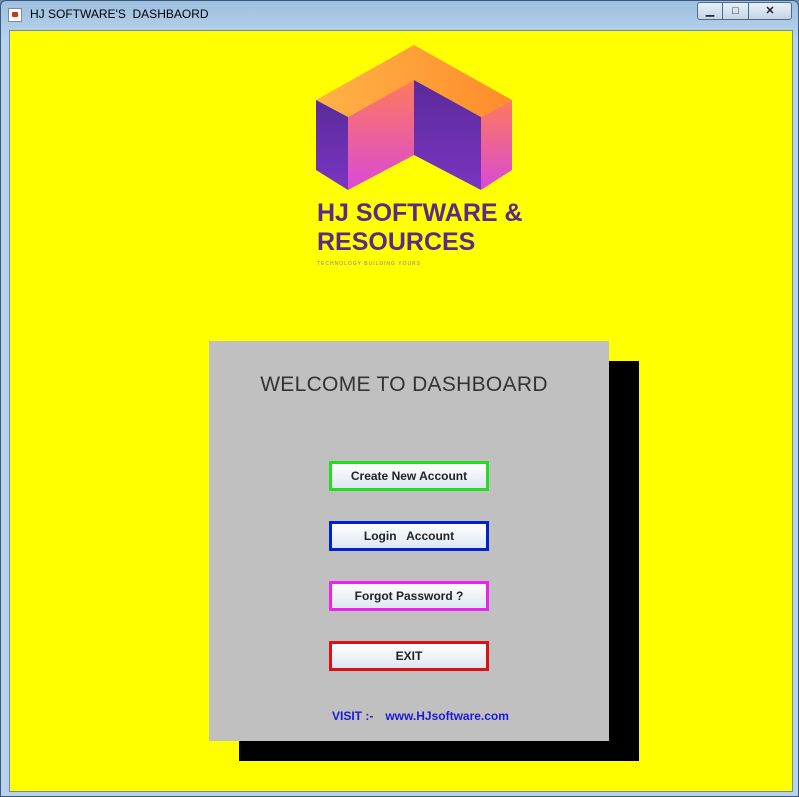  I want to click on maximize-button: □, so click(736, 11).